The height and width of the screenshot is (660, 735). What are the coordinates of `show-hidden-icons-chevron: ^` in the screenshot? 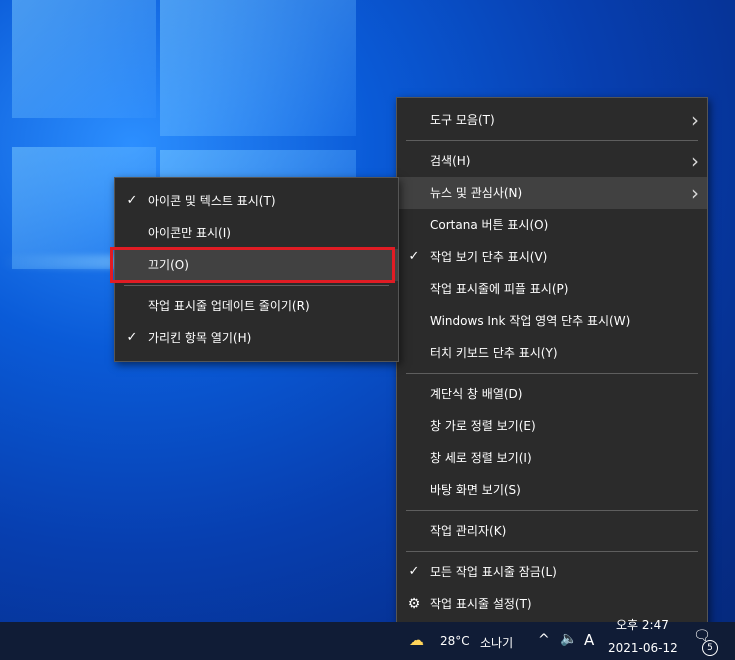 It's located at (544, 640).